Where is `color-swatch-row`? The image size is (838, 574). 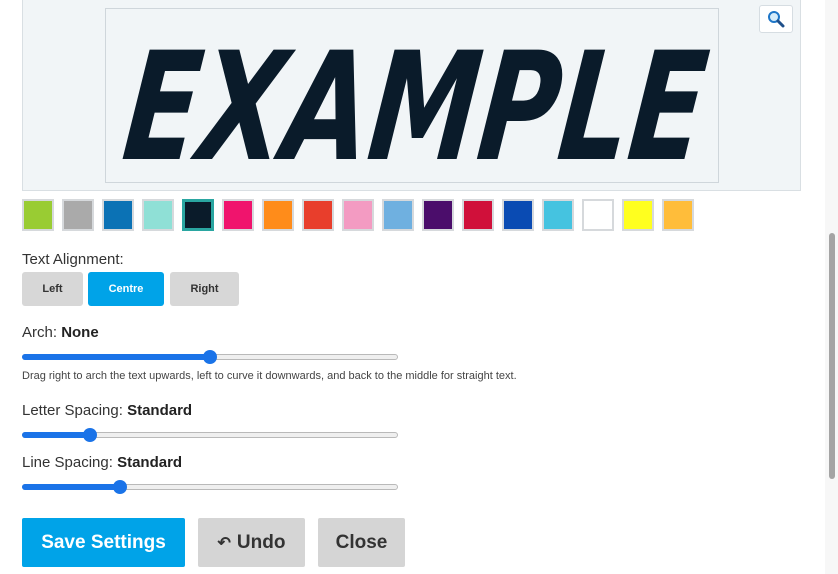
color-swatch-row is located at coordinates (362, 216).